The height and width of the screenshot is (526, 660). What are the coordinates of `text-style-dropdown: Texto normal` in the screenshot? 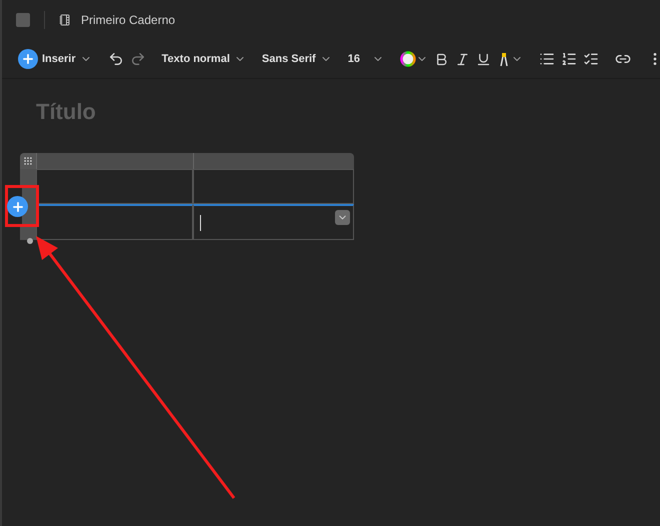 It's located at (204, 59).